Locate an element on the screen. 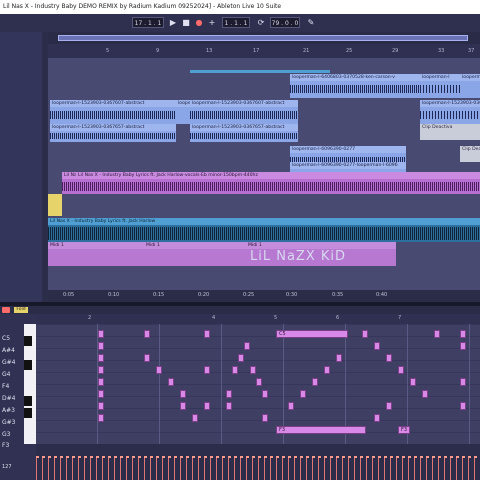  play-button: ▶ is located at coordinates (173, 23).